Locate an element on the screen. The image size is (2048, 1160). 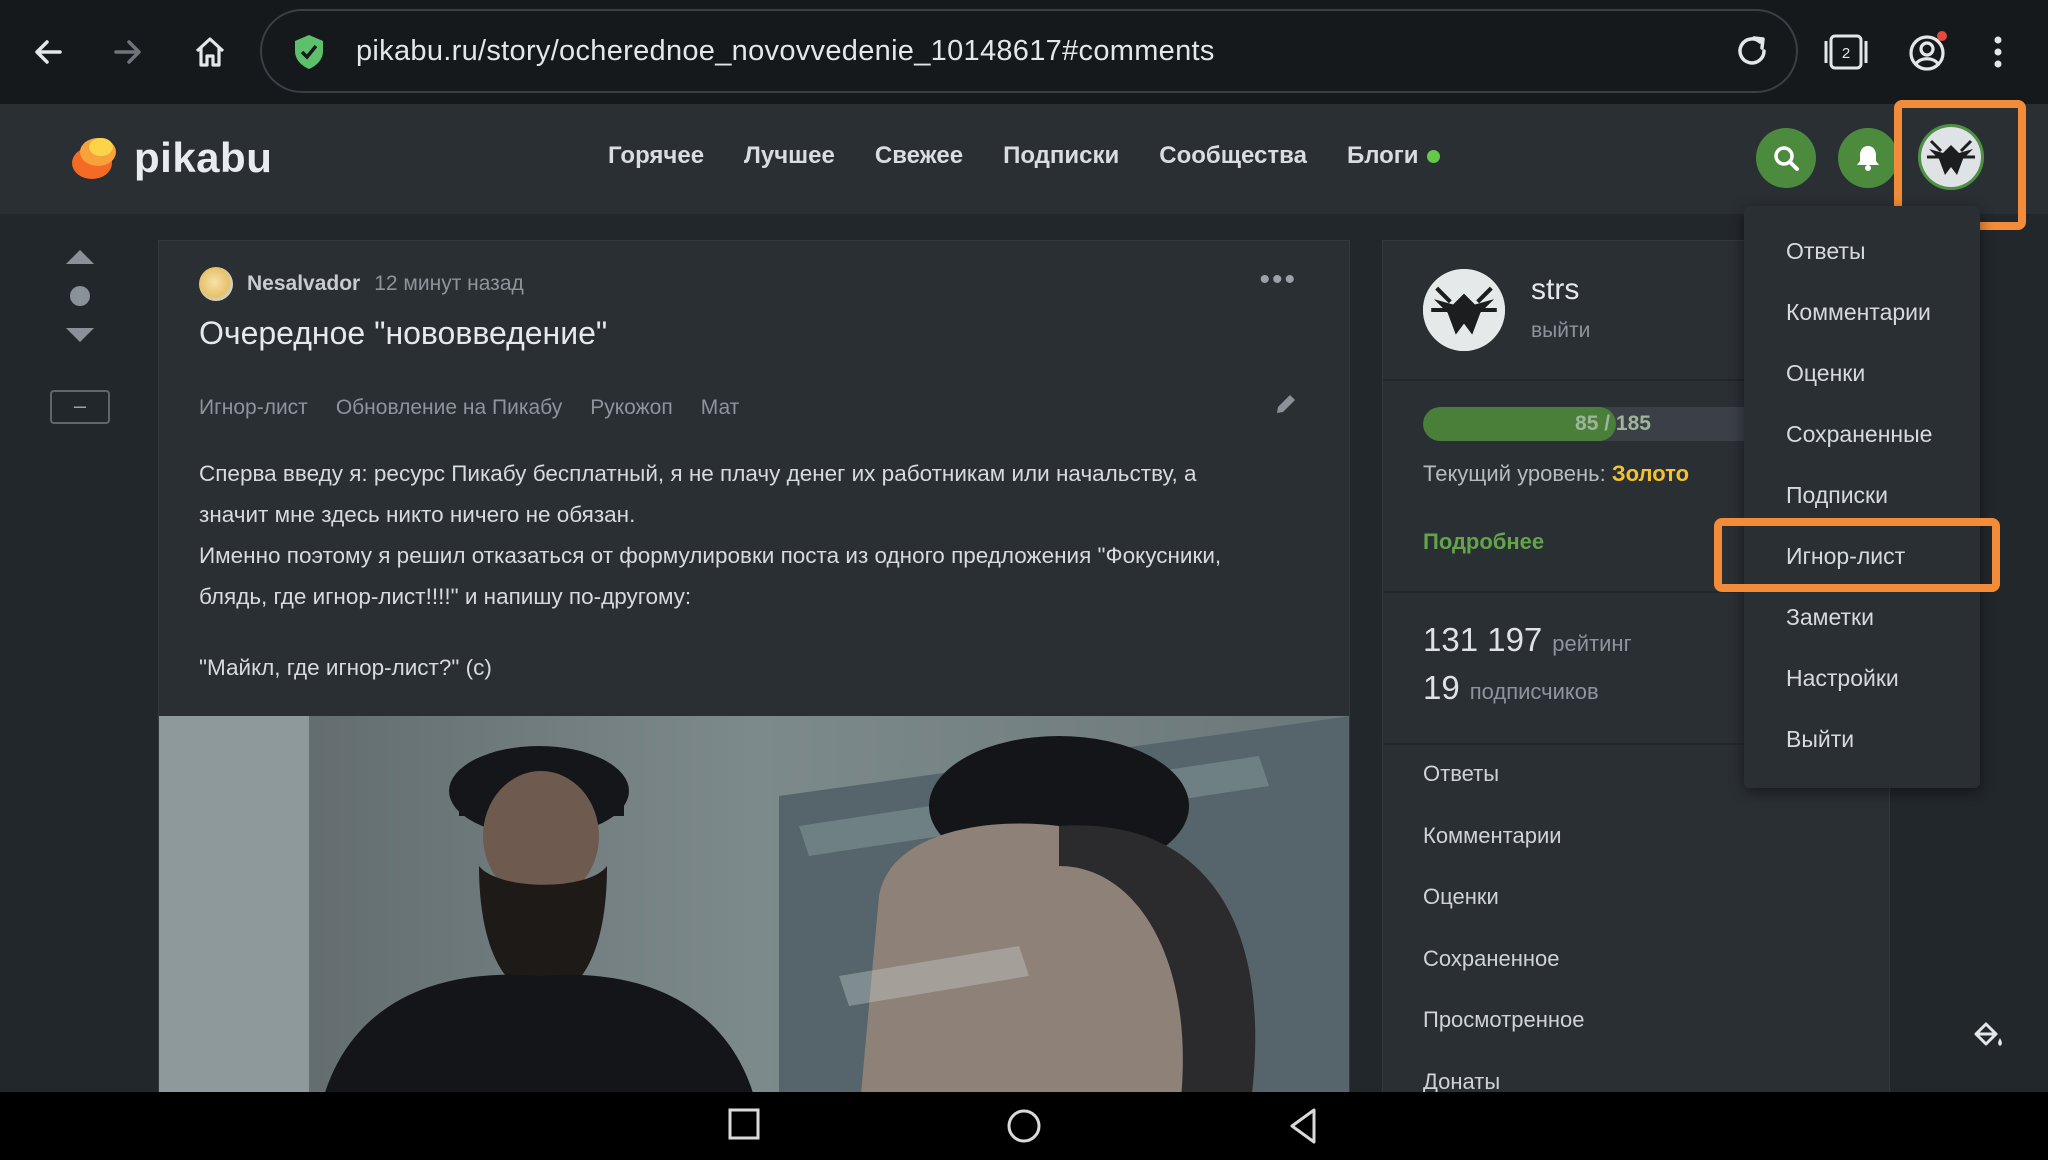
secure-shield-icon is located at coordinates (309, 54).